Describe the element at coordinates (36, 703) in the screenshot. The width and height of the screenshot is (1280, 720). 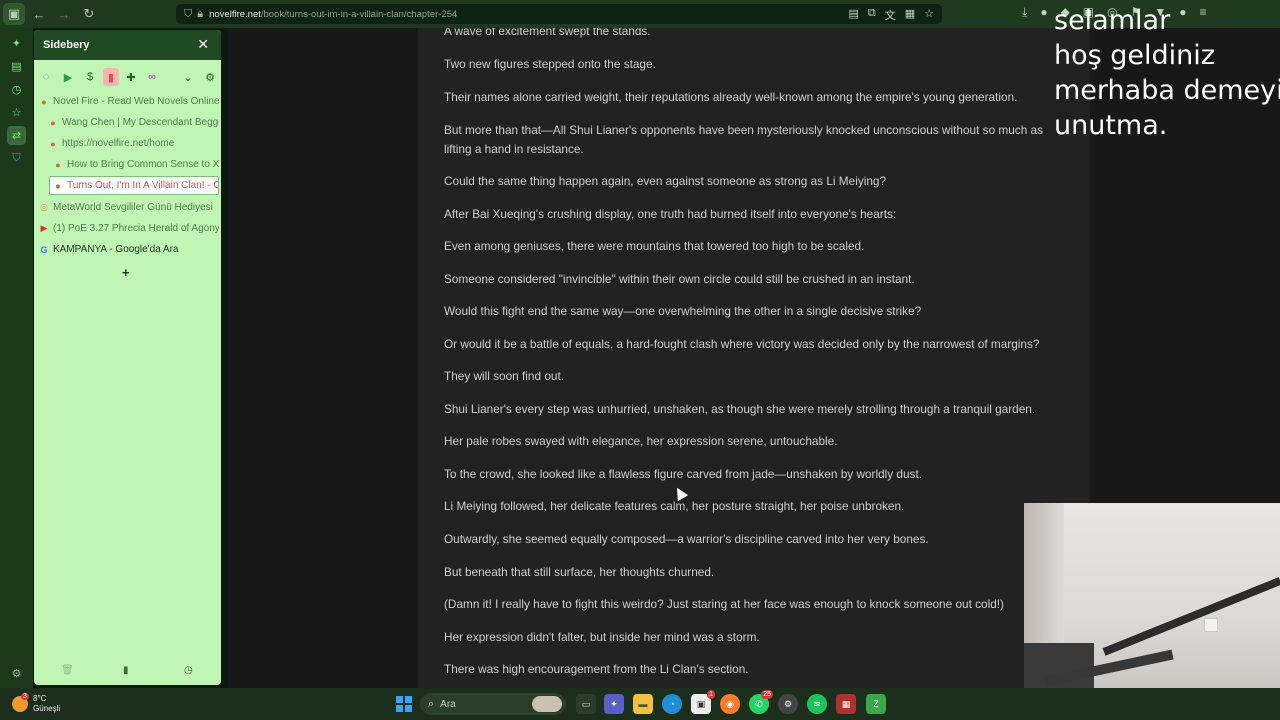
I see `weather-widget: 3 8°C Güneşli` at that location.